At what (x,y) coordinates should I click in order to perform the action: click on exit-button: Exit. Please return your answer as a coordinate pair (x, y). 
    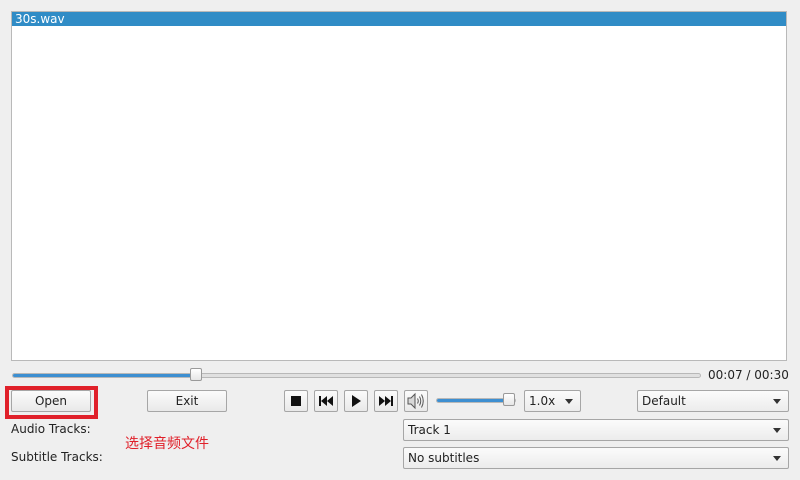
    Looking at the image, I should click on (187, 401).